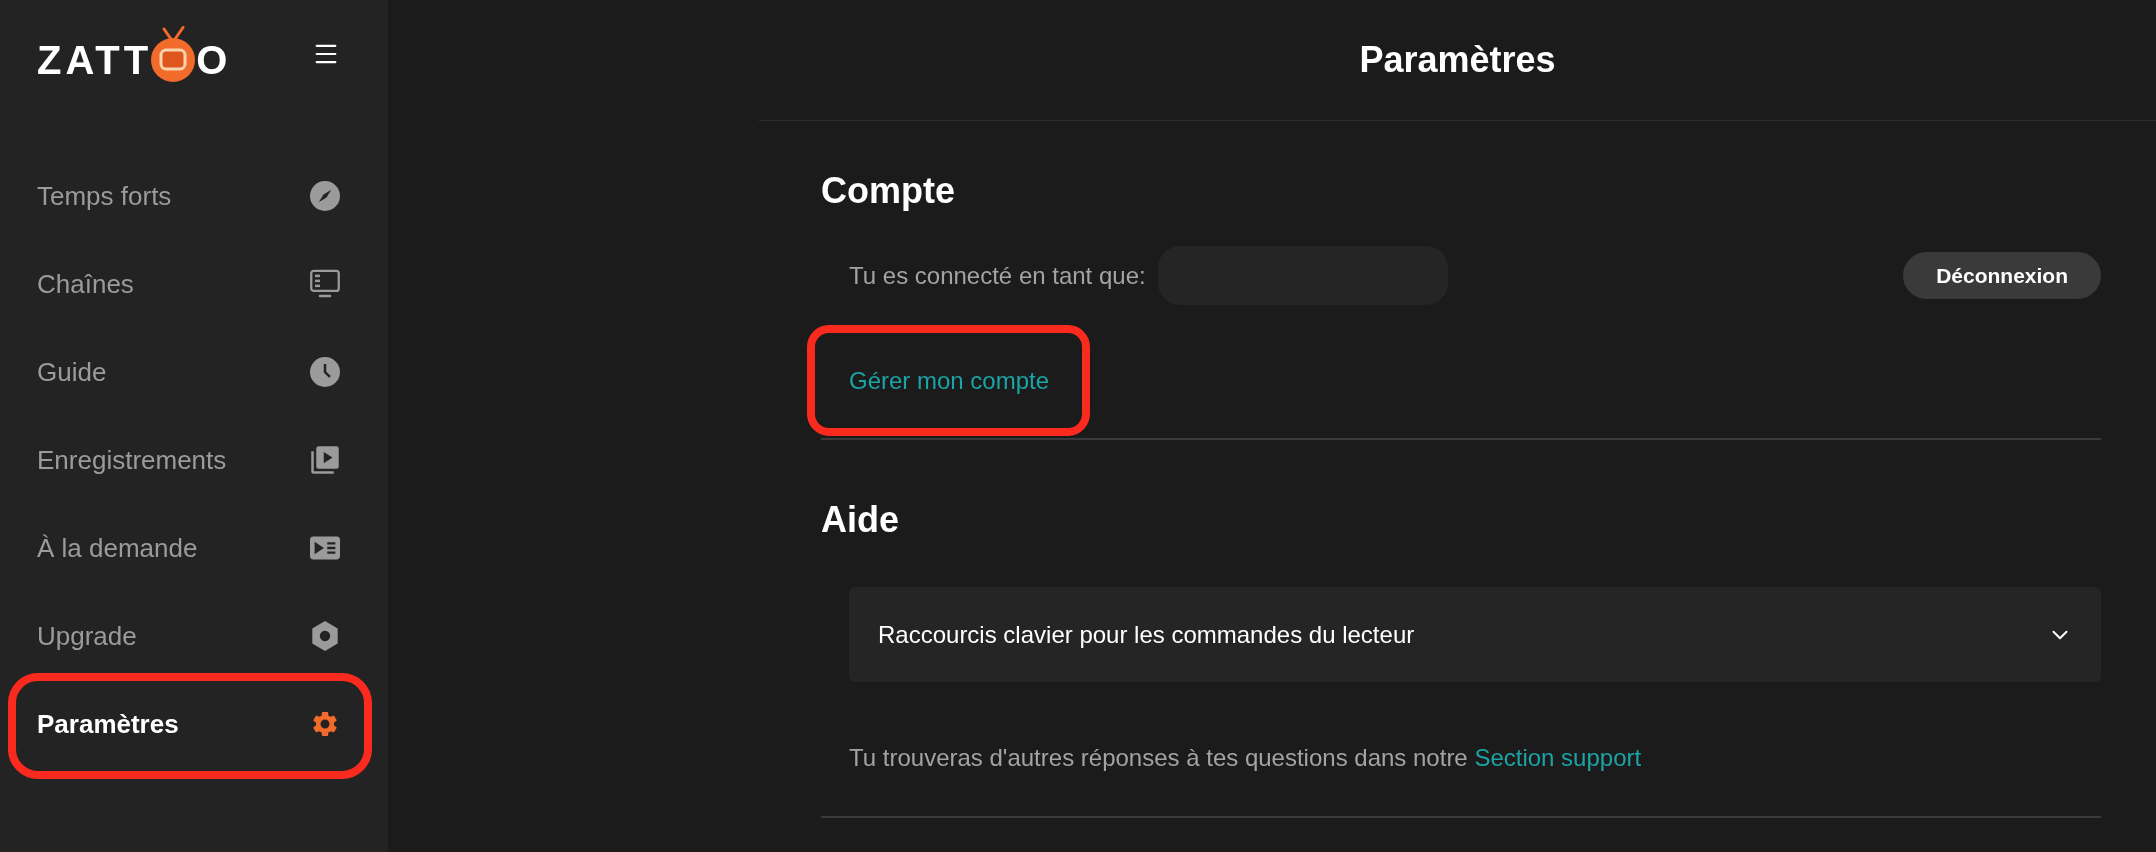 This screenshot has width=2156, height=852. What do you see at coordinates (173, 54) in the screenshot?
I see `tv-logo-icon` at bounding box center [173, 54].